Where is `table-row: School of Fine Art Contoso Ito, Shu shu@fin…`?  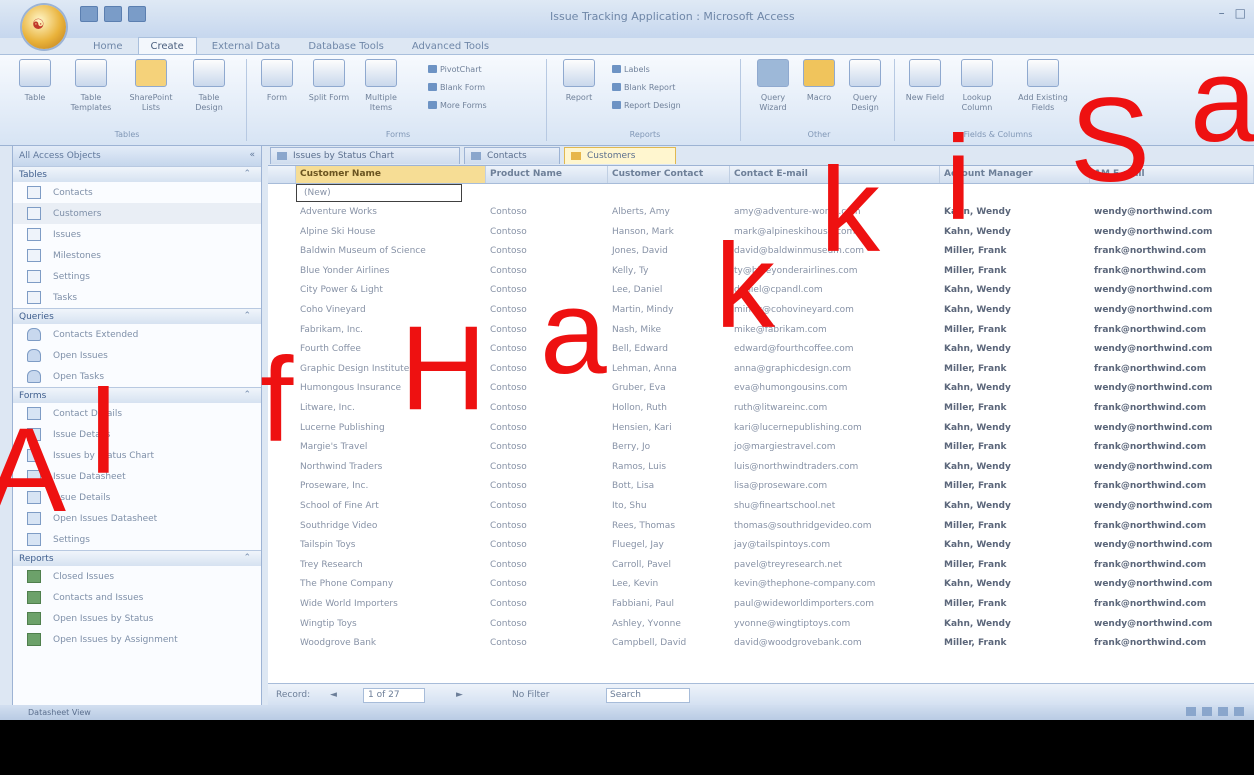 table-row: School of Fine Art Contoso Ito, Shu shu@fin… is located at coordinates (761, 506).